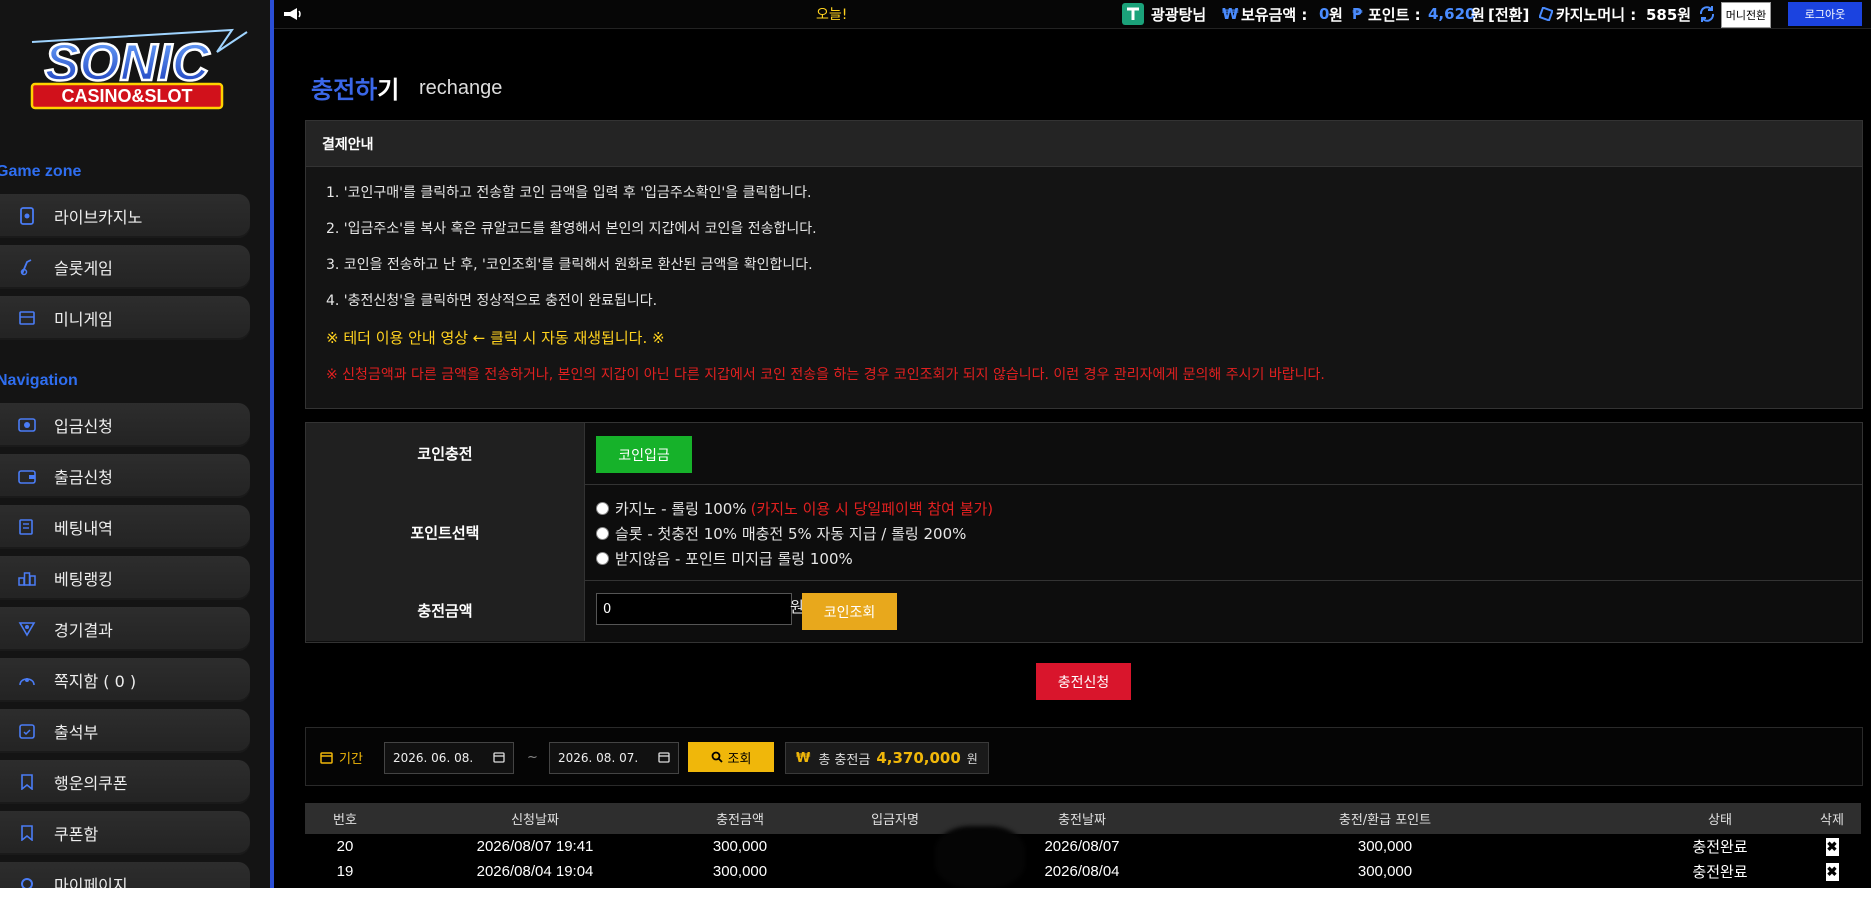 The image size is (1871, 912). Describe the element at coordinates (1720, 847) in the screenshot. I see `status: 충전완료` at that location.